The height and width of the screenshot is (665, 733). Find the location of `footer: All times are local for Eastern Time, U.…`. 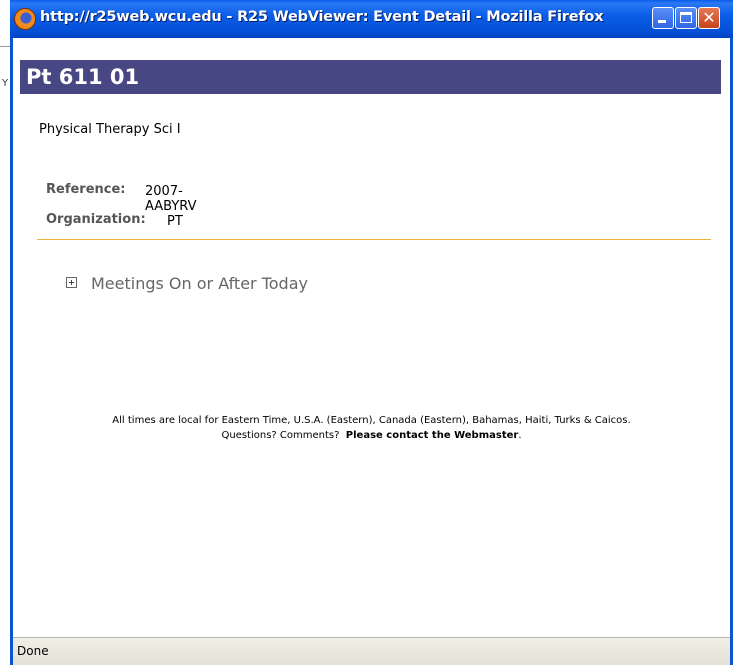

footer: All times are local for Eastern Time, U.… is located at coordinates (371, 428).